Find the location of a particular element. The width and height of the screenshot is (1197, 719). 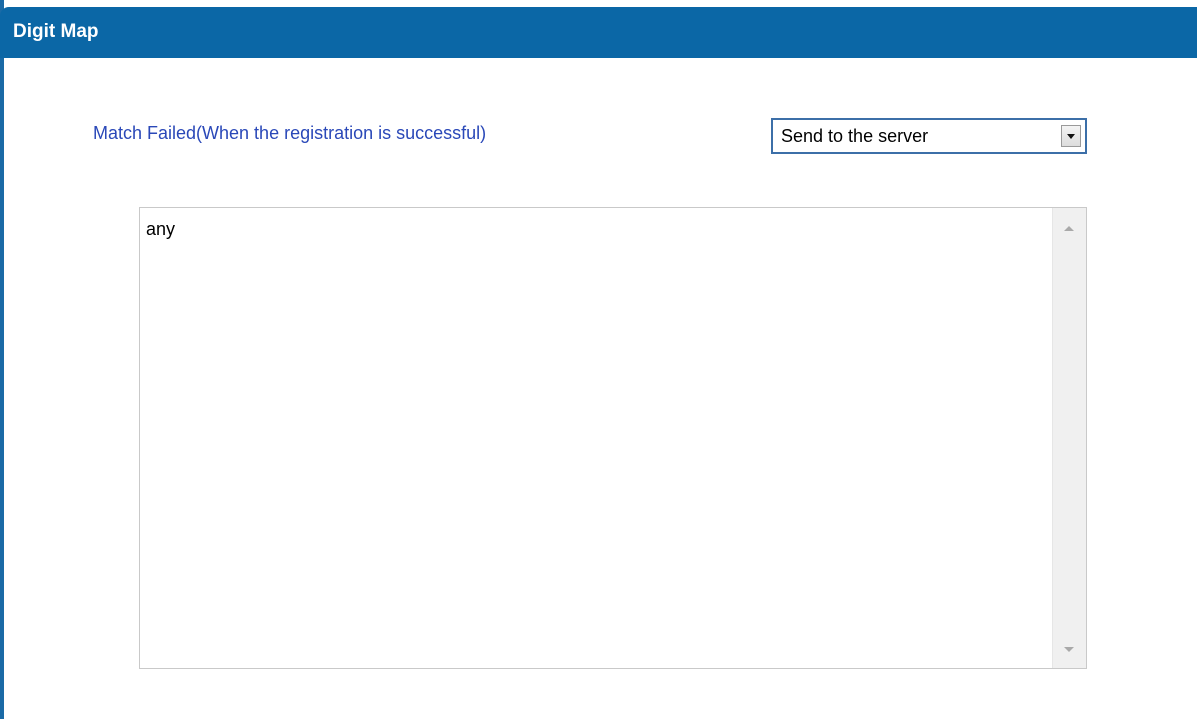

scroll-up-icon is located at coordinates (1069, 228).